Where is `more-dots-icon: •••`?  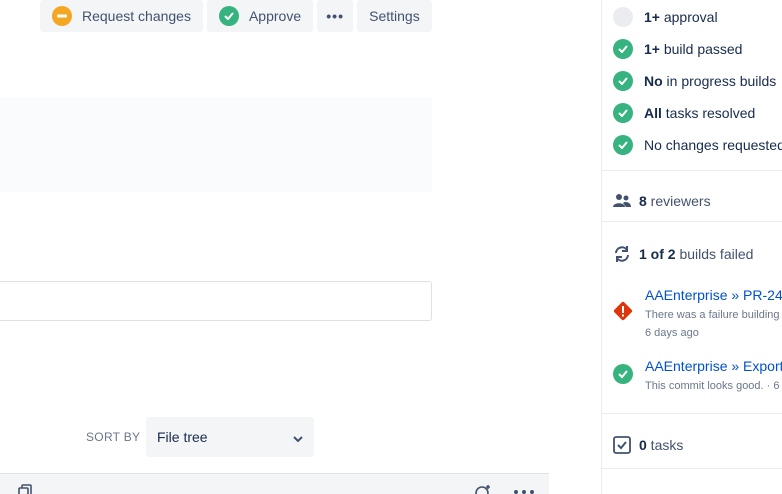
more-dots-icon: ••• is located at coordinates (335, 16).